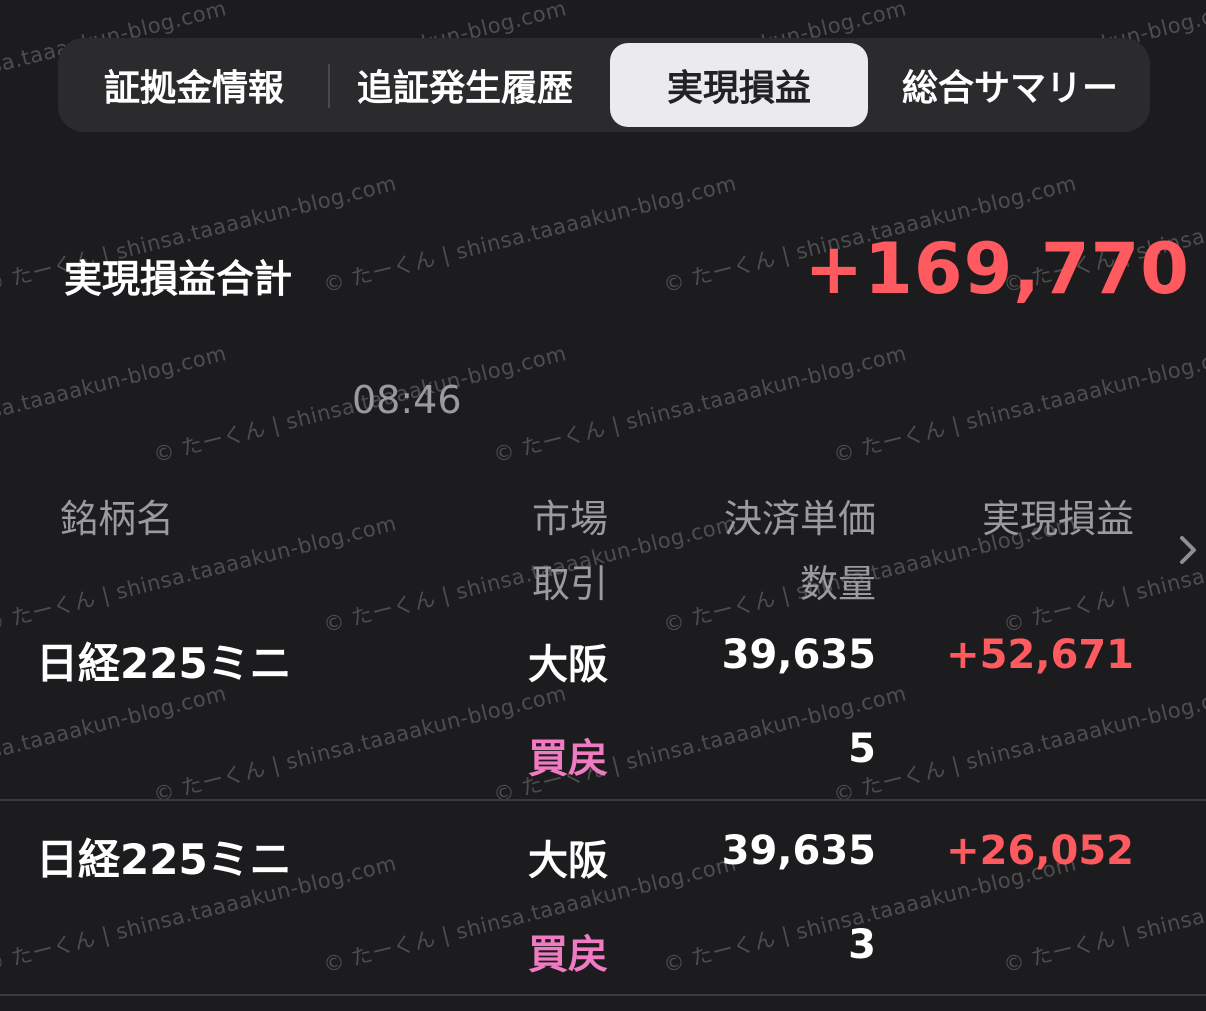 The image size is (1206, 1011). Describe the element at coordinates (570, 519) in the screenshot. I see `header-market: 市場` at that location.